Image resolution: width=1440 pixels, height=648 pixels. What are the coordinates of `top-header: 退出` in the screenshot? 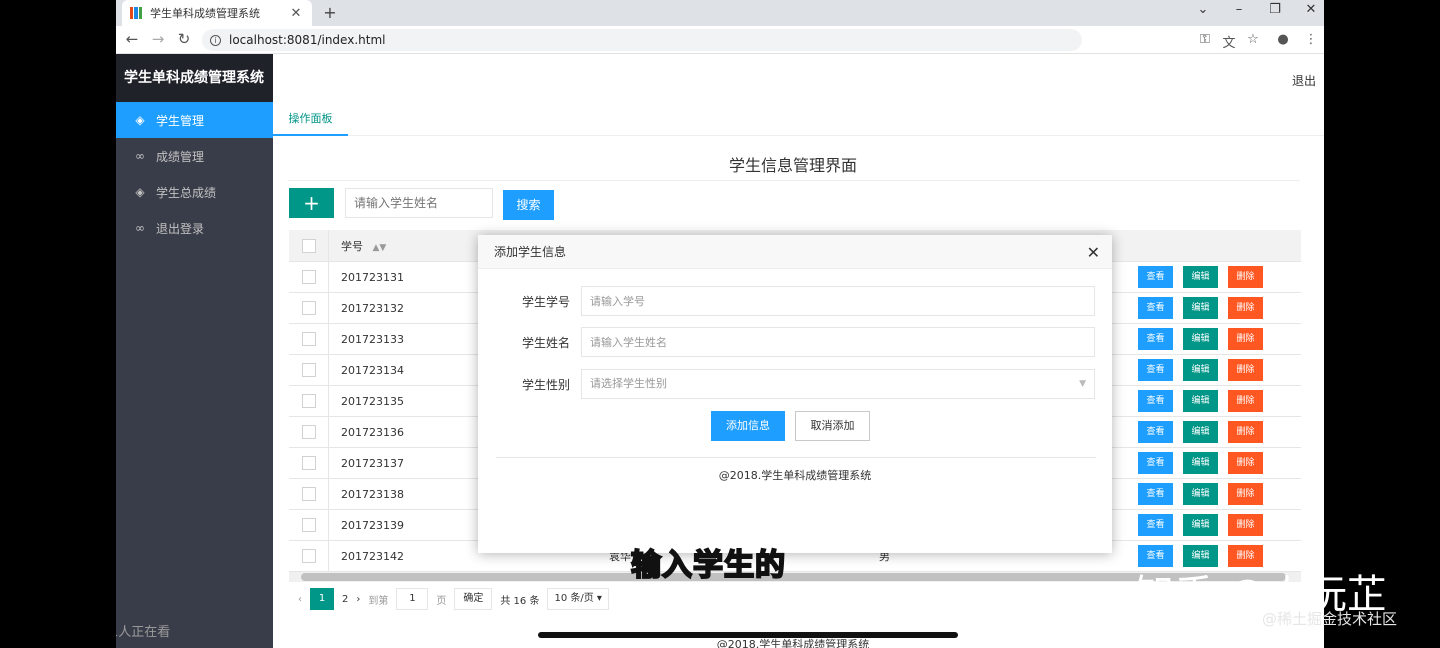 It's located at (798, 78).